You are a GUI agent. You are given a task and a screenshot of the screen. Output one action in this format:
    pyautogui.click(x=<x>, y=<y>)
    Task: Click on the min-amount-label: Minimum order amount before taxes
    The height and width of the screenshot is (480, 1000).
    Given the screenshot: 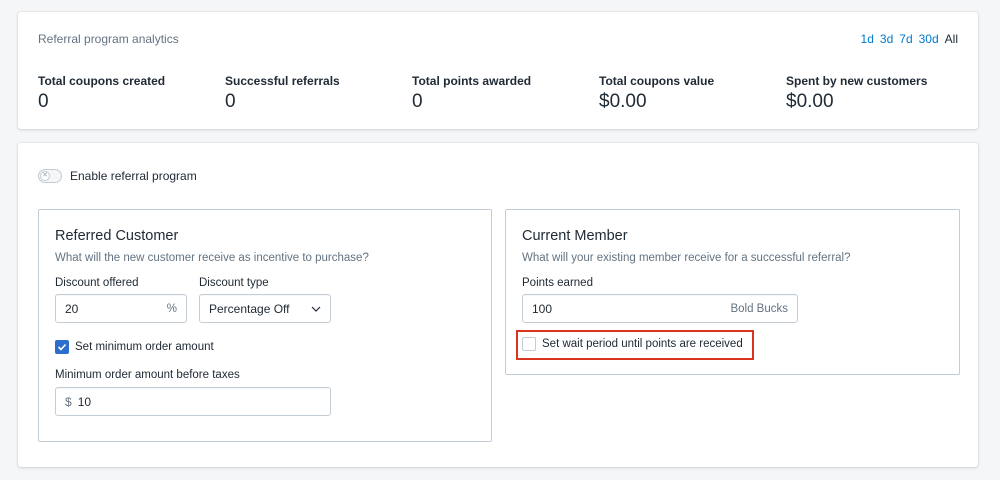 What is the action you would take?
    pyautogui.click(x=147, y=375)
    